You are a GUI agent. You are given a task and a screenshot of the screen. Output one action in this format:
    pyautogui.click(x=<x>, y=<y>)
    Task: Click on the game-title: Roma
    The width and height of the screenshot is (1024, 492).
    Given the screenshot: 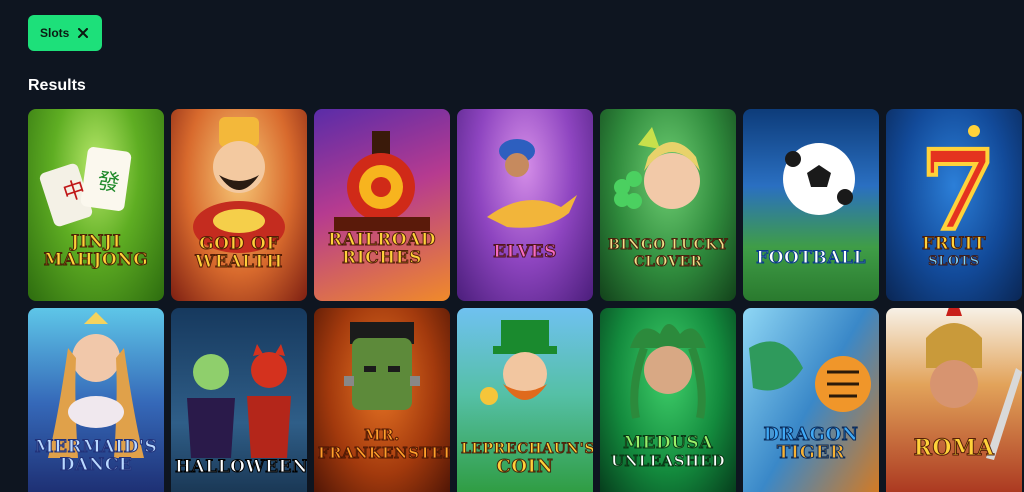 What is the action you would take?
    pyautogui.click(x=954, y=448)
    